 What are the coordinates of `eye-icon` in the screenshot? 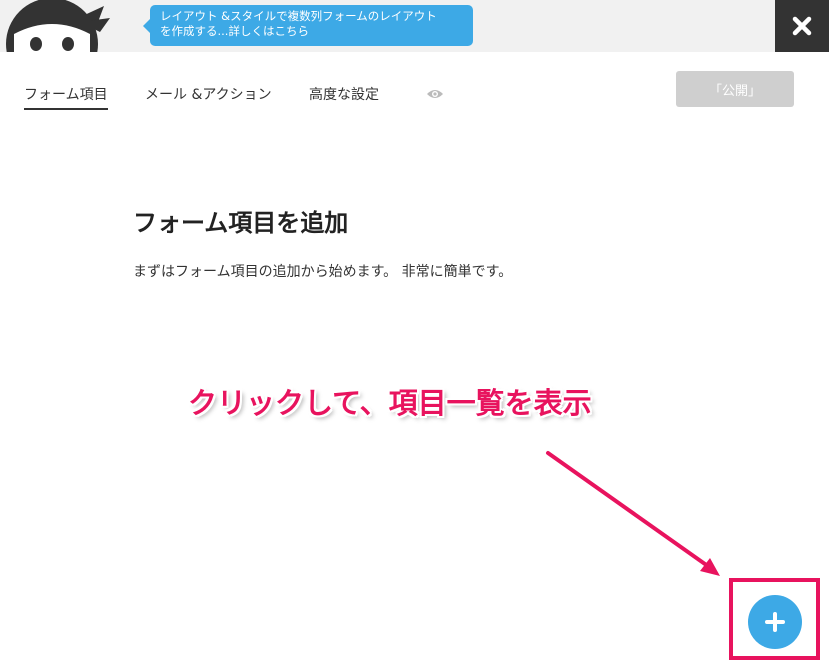 It's located at (435, 94).